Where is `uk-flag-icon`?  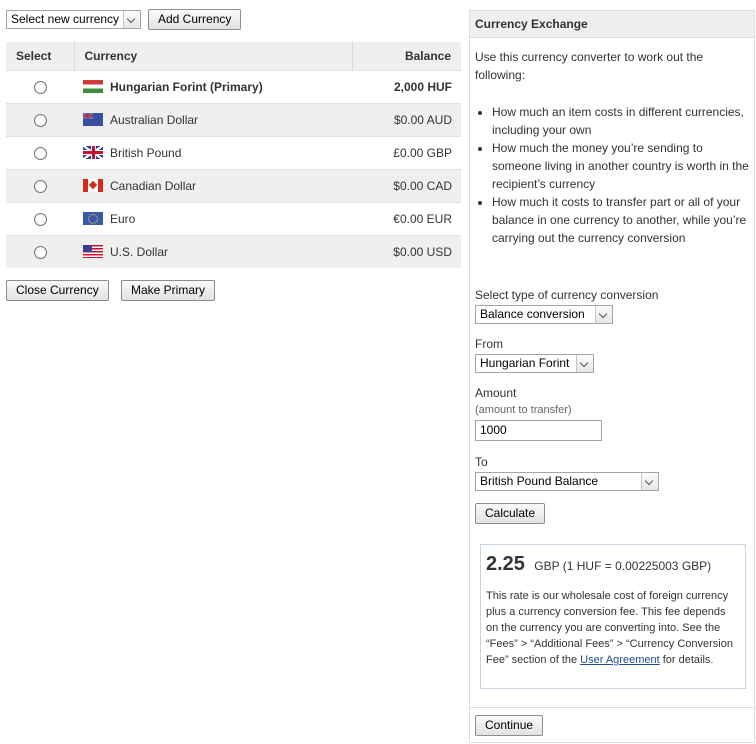 uk-flag-icon is located at coordinates (93, 152).